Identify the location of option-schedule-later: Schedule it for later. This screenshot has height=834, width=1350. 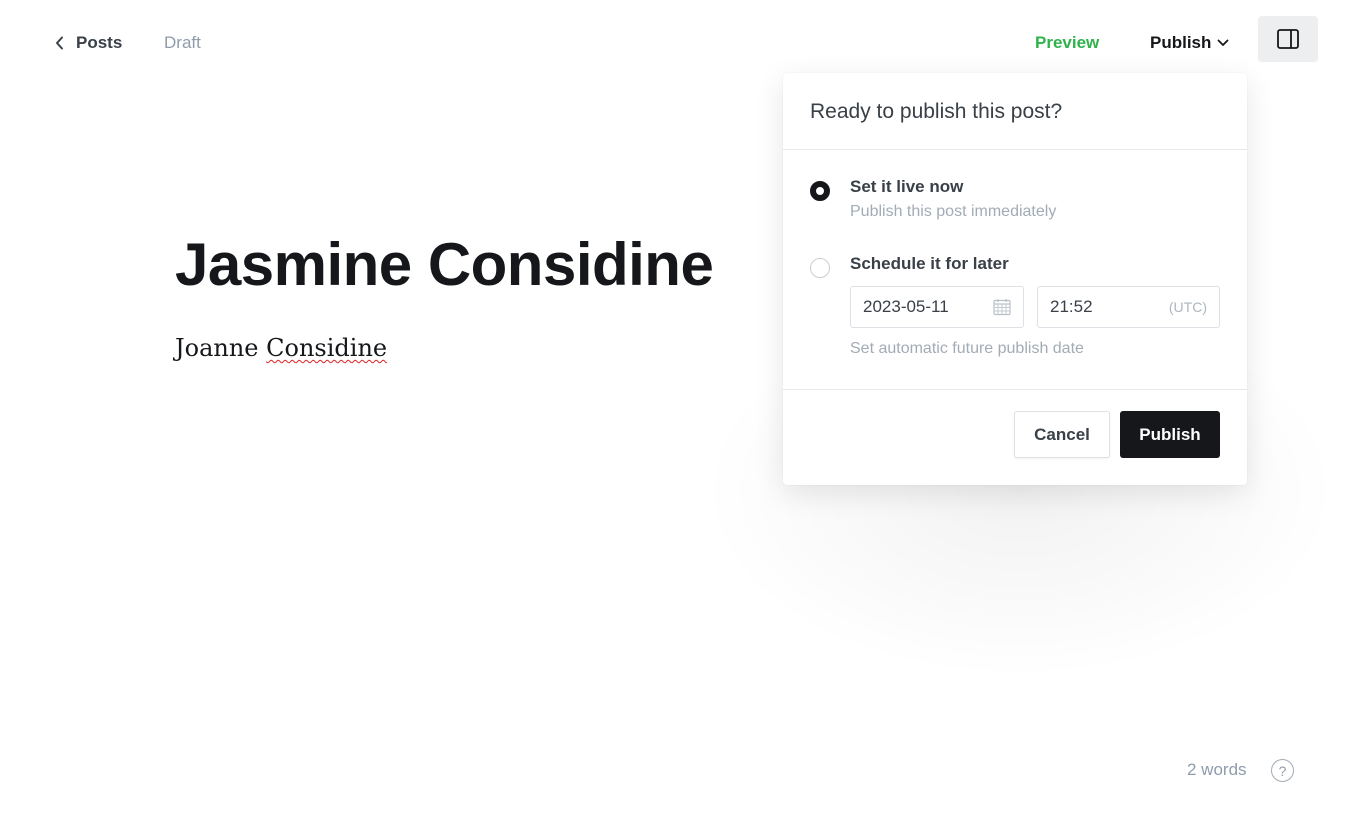
(909, 266).